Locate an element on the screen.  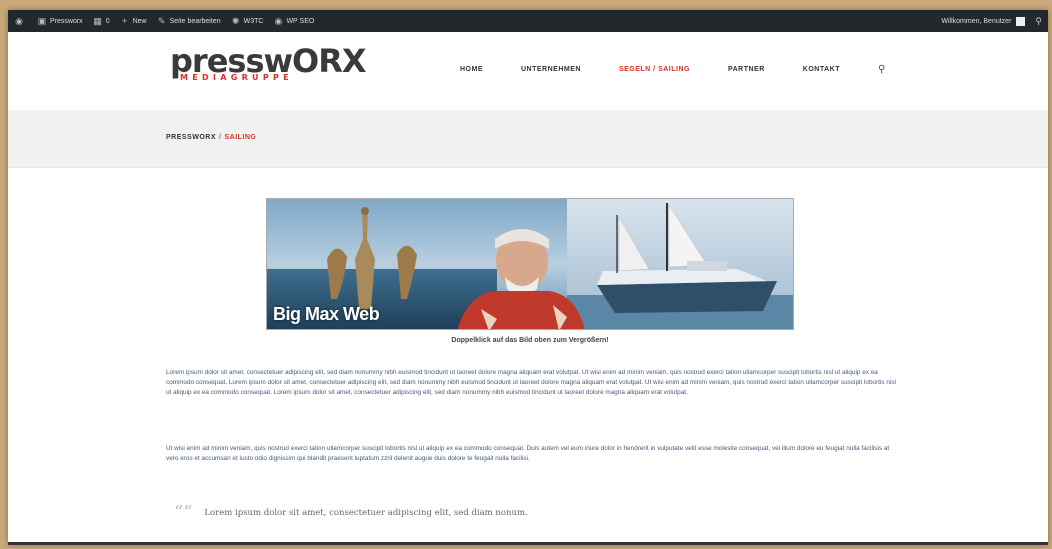
w3tc-icon: ✺ is located at coordinates (235, 21).